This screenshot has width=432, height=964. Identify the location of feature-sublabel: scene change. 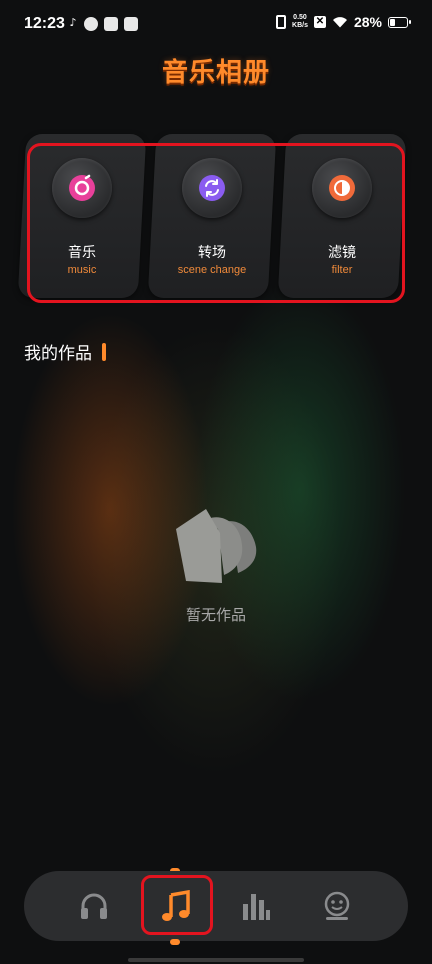
(212, 270).